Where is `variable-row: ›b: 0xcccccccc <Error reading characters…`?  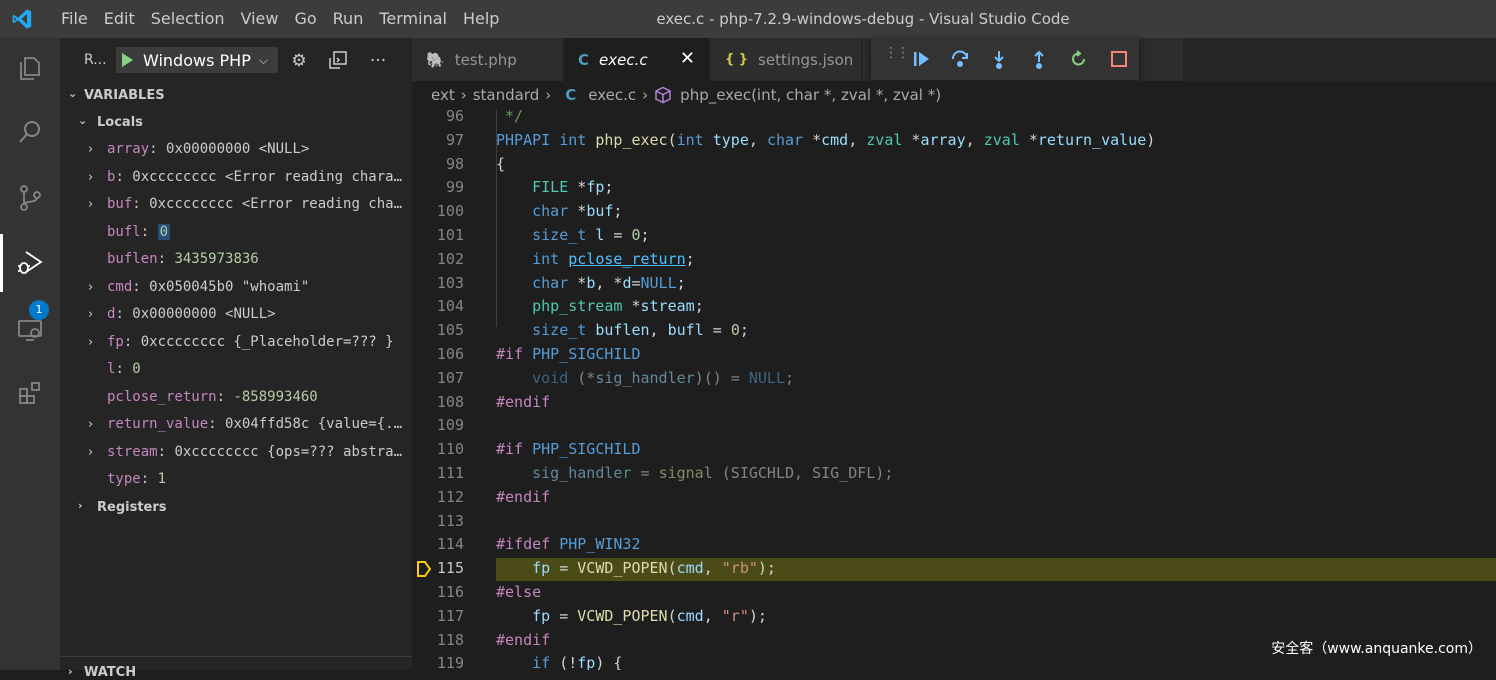
variable-row: ›b: 0xcccccccc <Error reading characters… is located at coordinates (236, 177).